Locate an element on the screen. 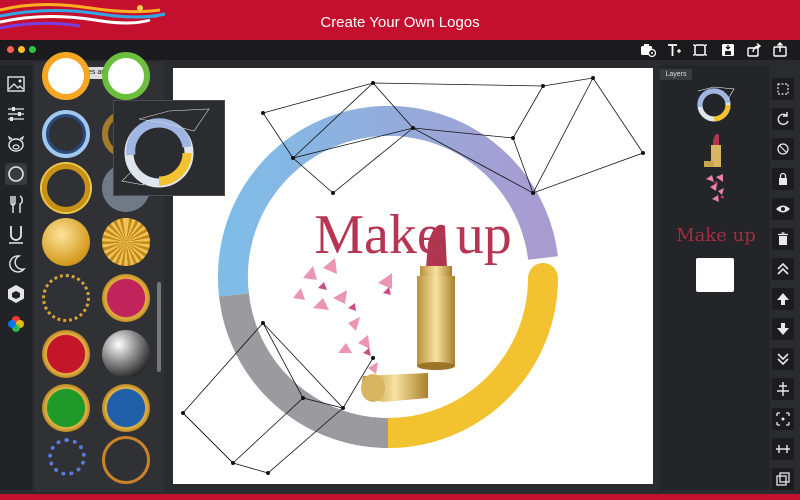 The height and width of the screenshot is (500, 800). select-icon is located at coordinates (783, 89).